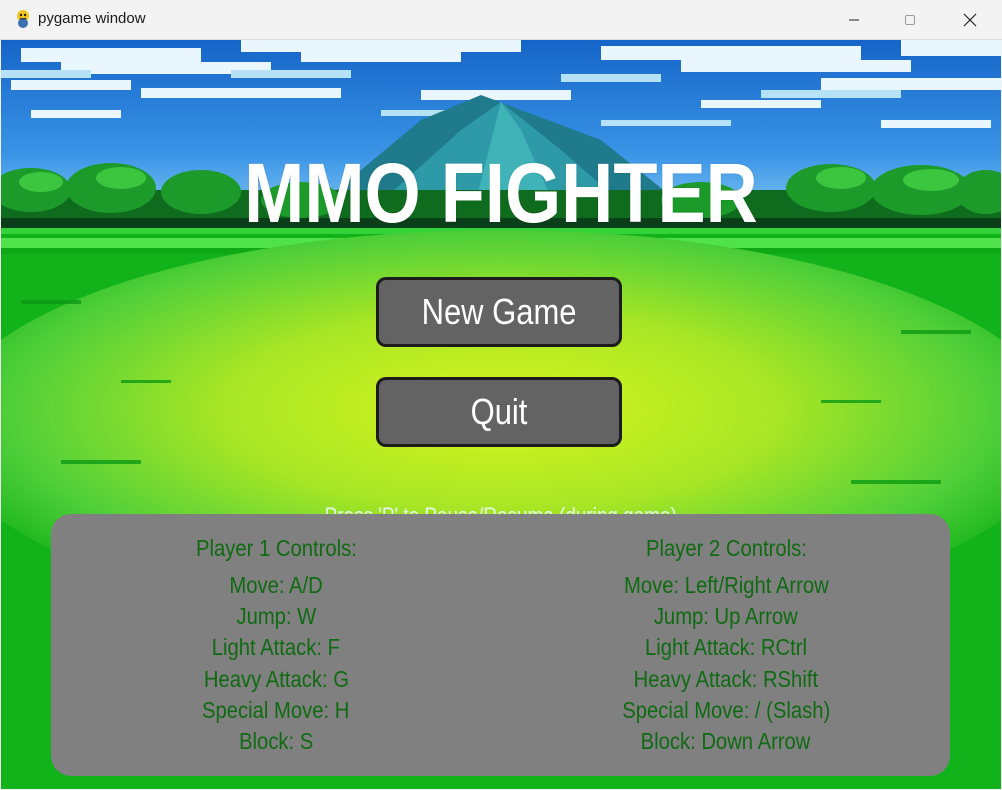 The image size is (1002, 790). I want to click on quit-label: Quit, so click(499, 411).